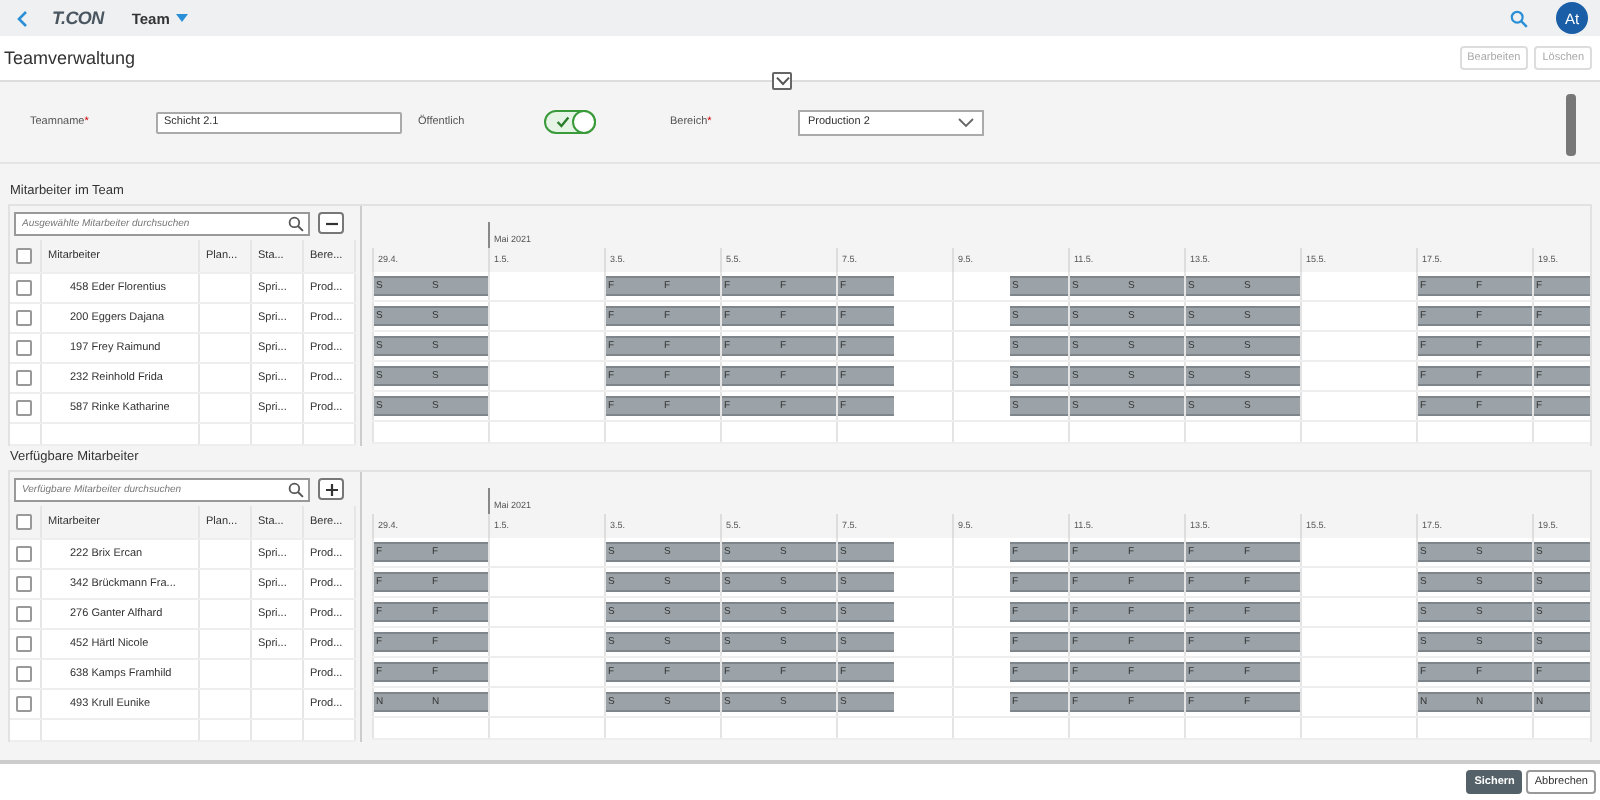  Describe the element at coordinates (181, 18) in the screenshot. I see `caret-icon` at that location.